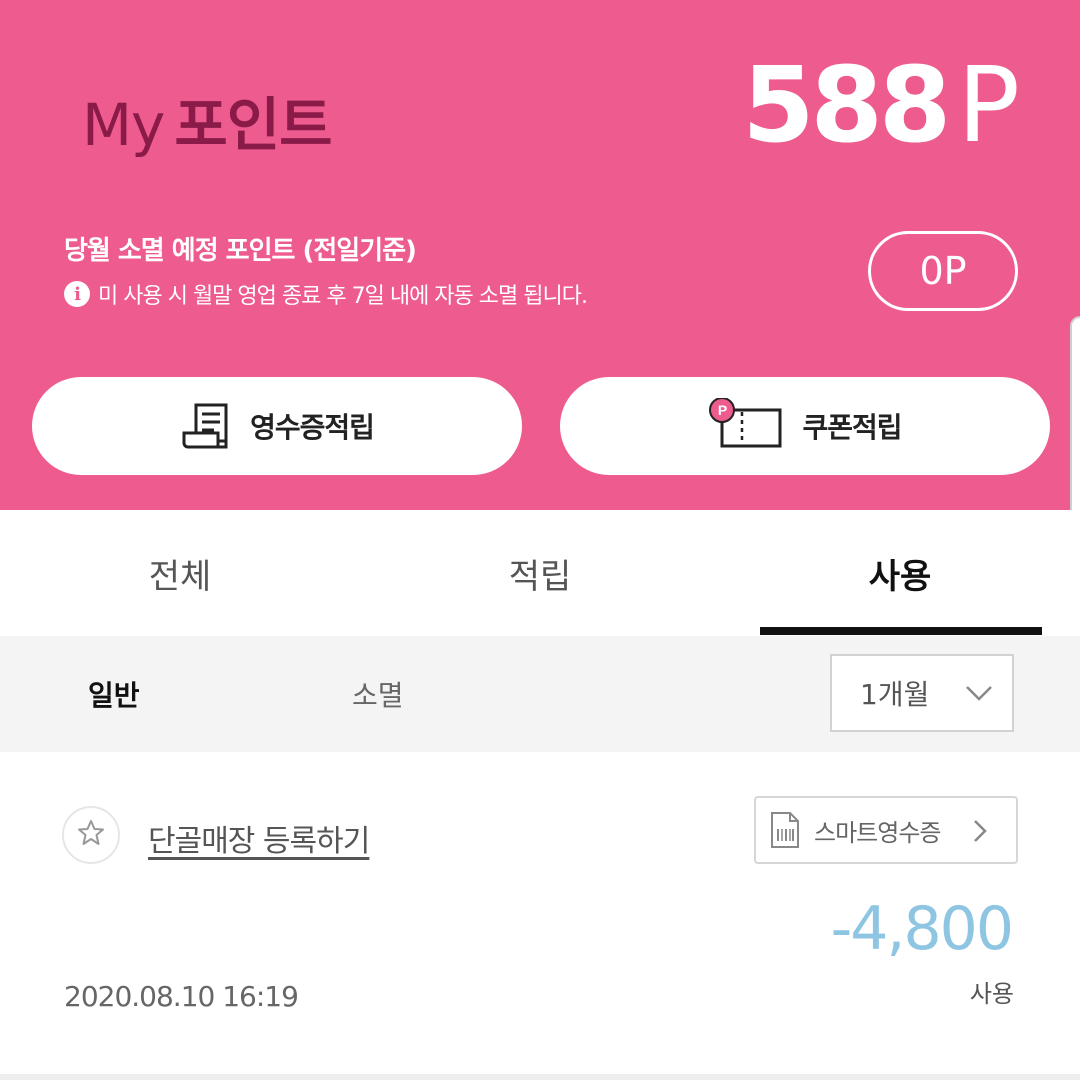 The image size is (1080, 1080). I want to click on total-points-unit: P, so click(988, 105).